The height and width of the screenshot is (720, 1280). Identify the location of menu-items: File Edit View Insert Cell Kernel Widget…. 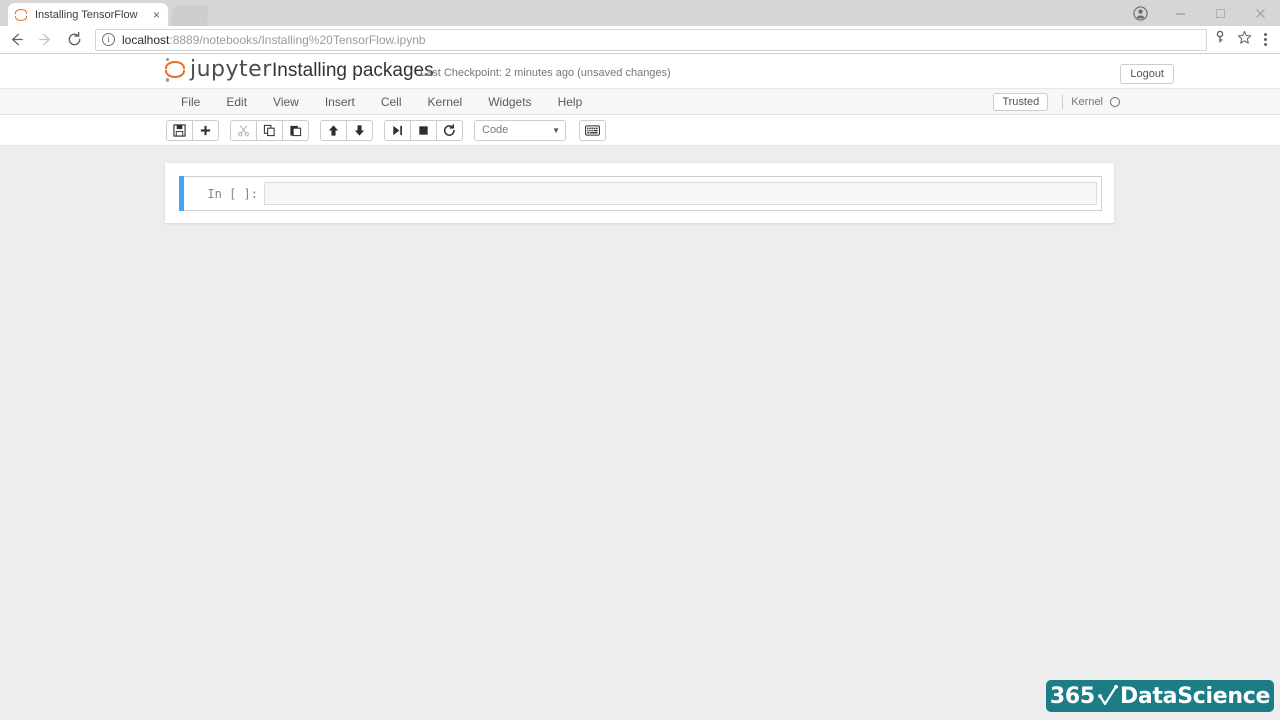
(297, 102).